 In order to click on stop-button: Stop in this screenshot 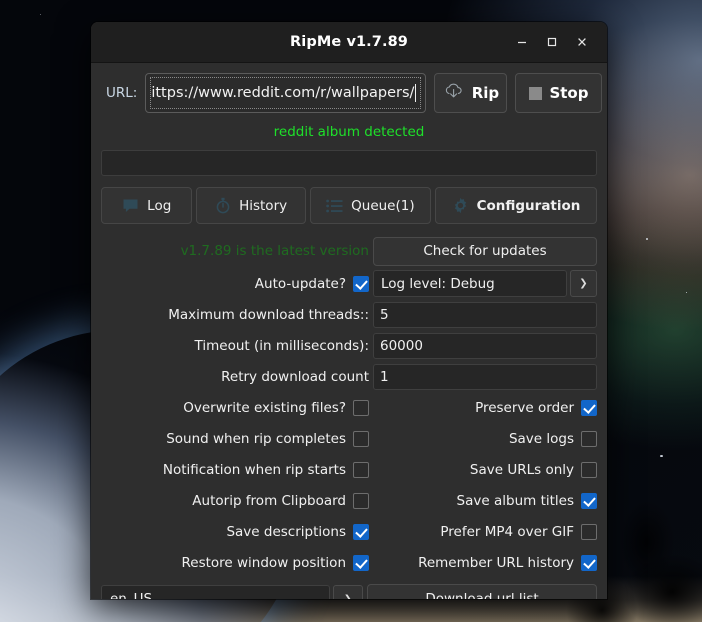, I will do `click(559, 93)`.